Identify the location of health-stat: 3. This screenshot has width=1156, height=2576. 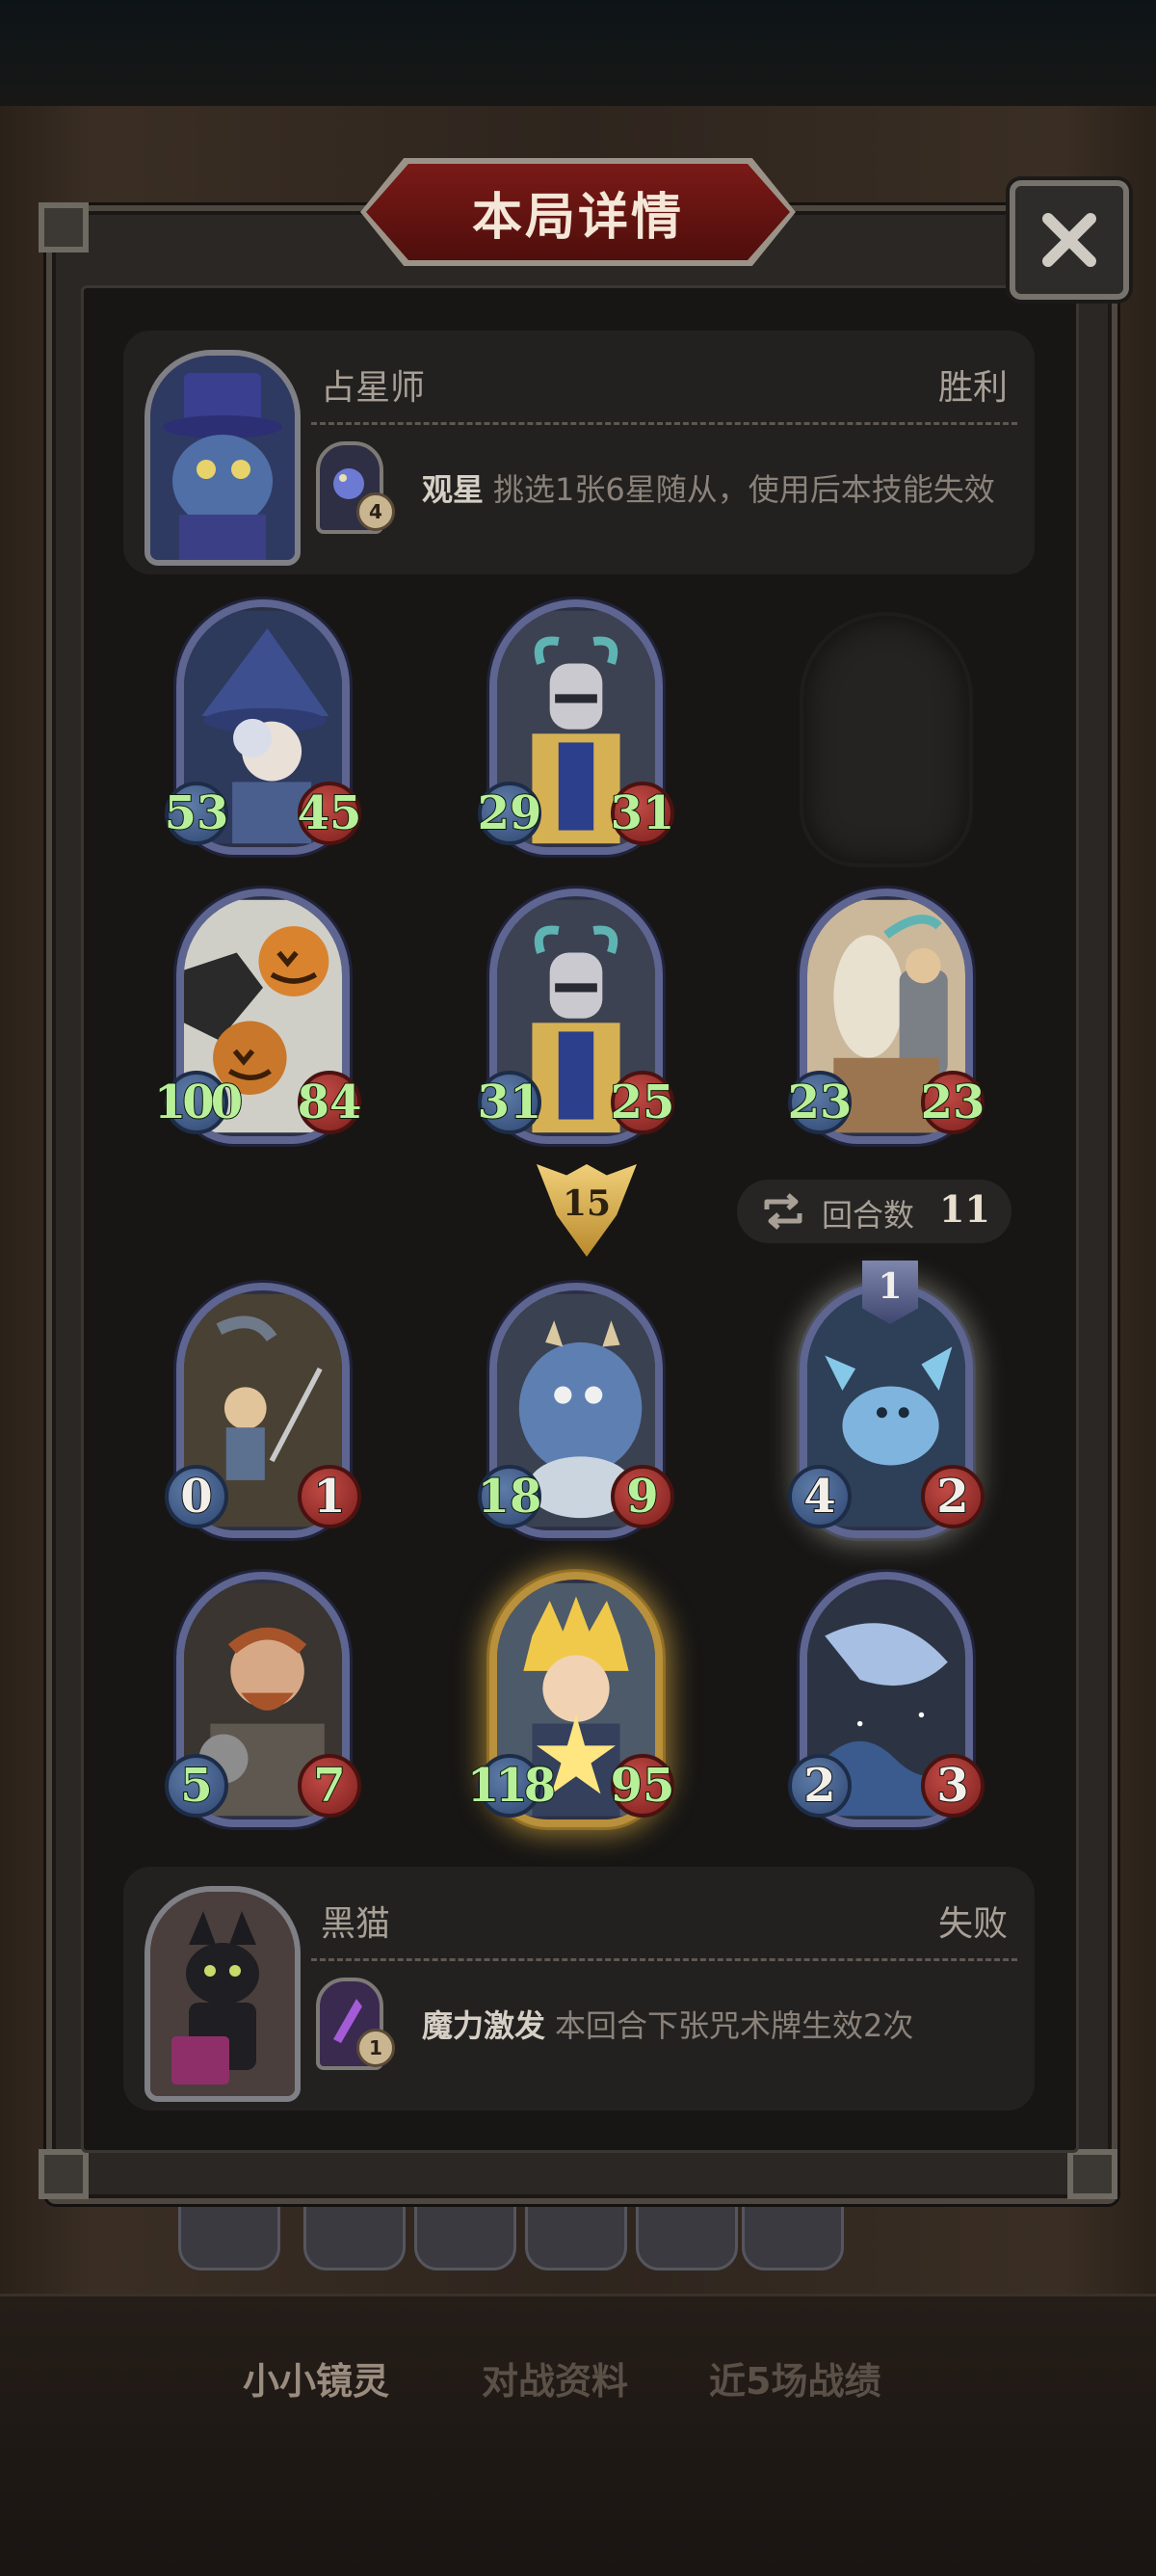
(953, 1786).